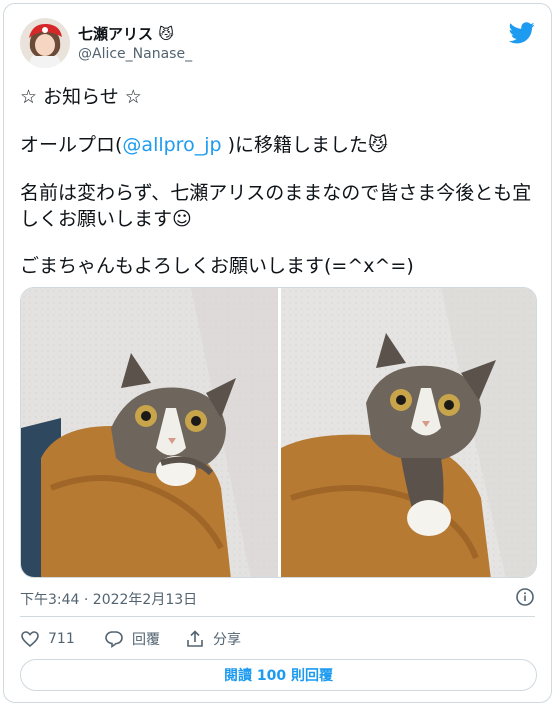 The width and height of the screenshot is (557, 708). Describe the element at coordinates (277, 616) in the screenshot. I see `divider` at that location.